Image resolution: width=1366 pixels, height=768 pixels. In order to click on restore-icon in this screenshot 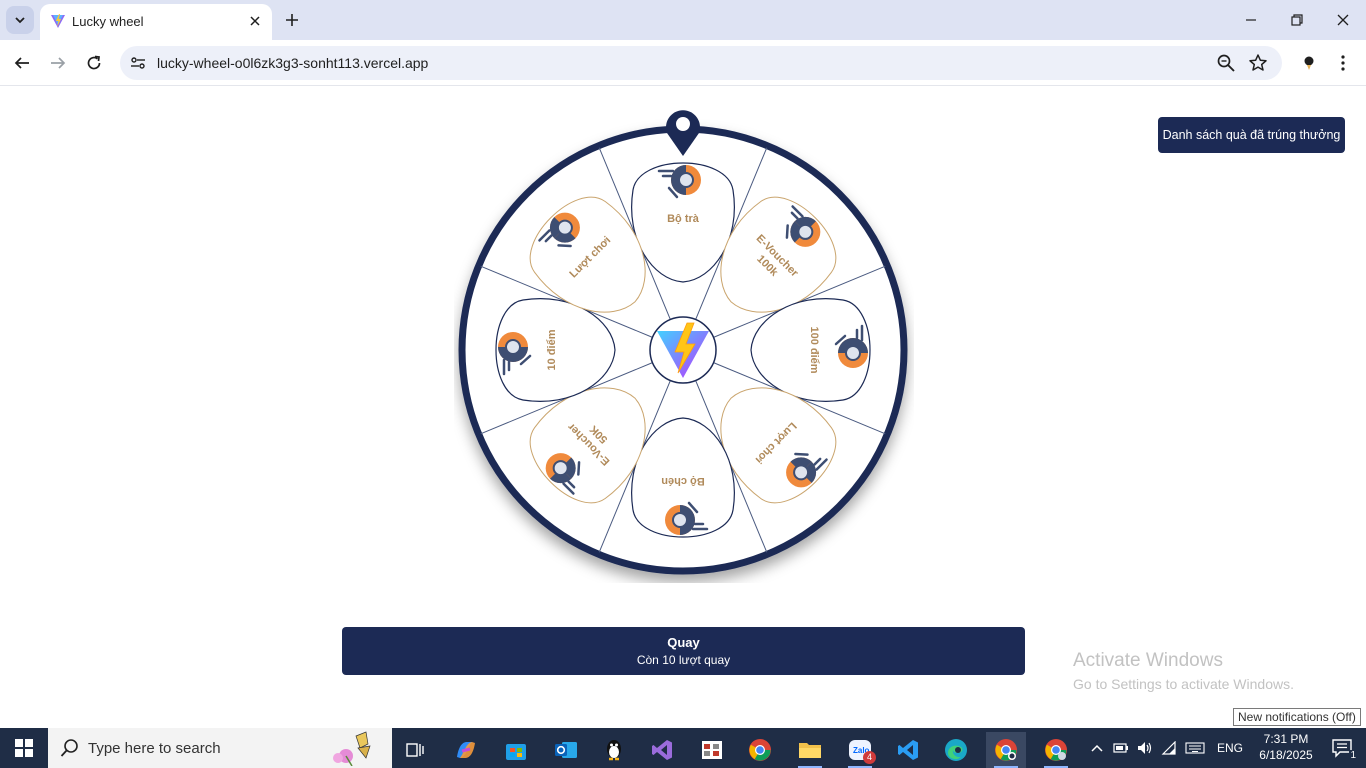, I will do `click(1297, 20)`.